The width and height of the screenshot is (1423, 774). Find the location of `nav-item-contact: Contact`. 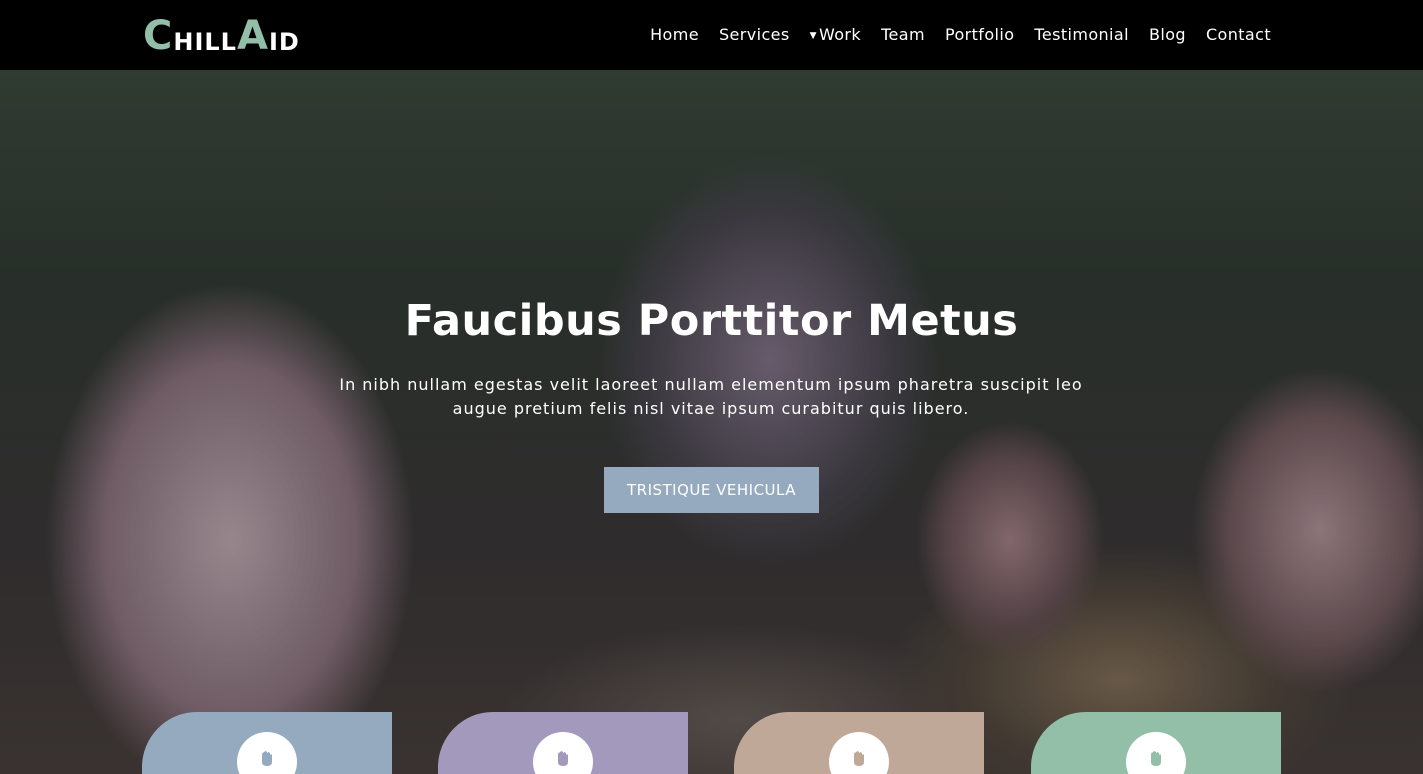

nav-item-contact: Contact is located at coordinates (1238, 35).